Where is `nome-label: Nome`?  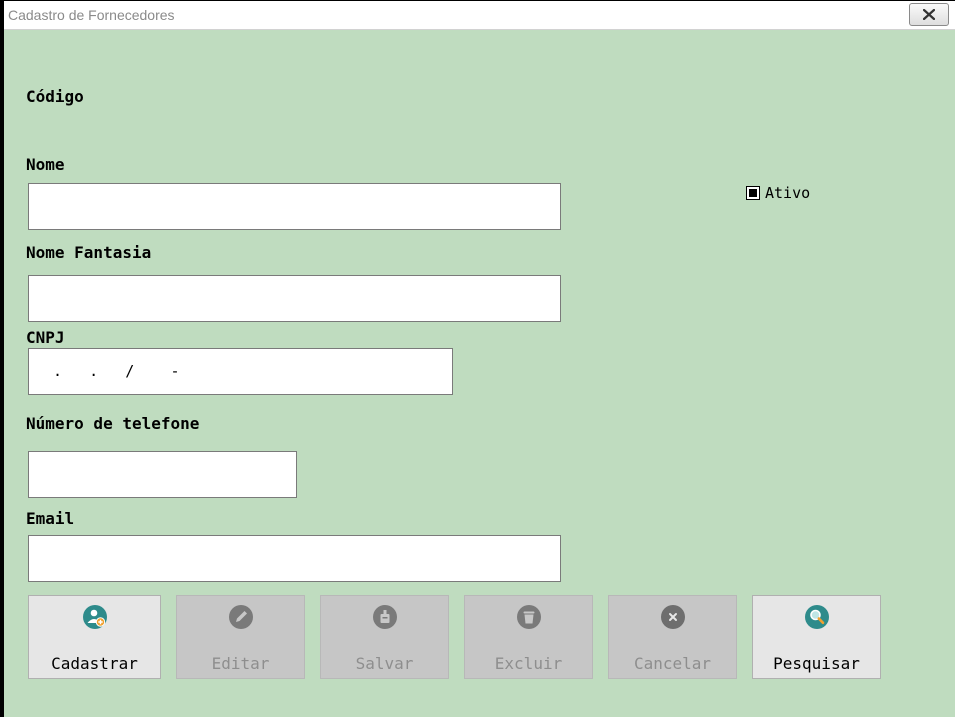
nome-label: Nome is located at coordinates (45, 164).